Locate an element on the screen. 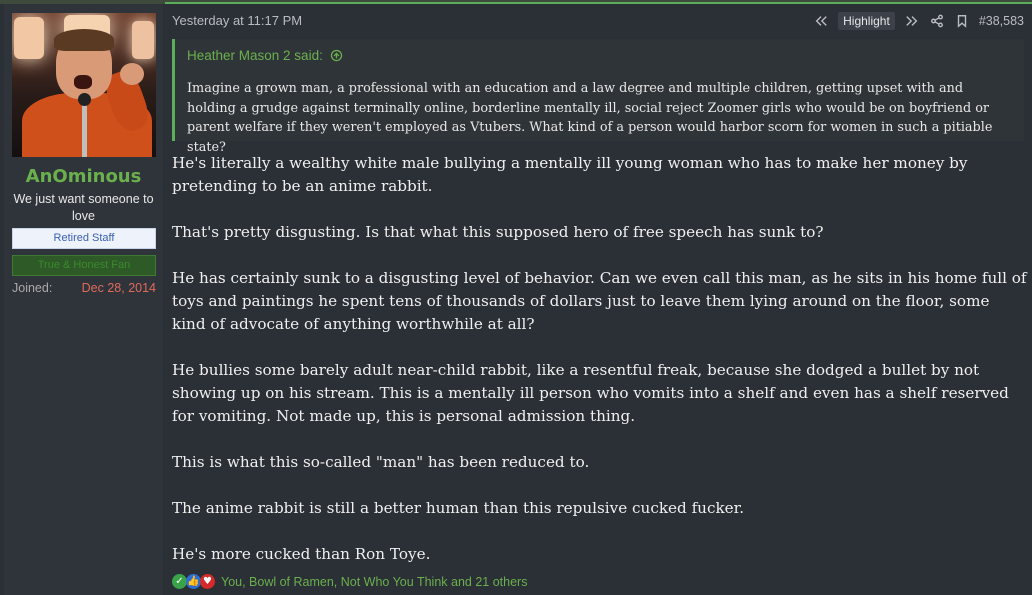 The width and height of the screenshot is (1032, 595). user-title: We just want someone to love is located at coordinates (83, 207).